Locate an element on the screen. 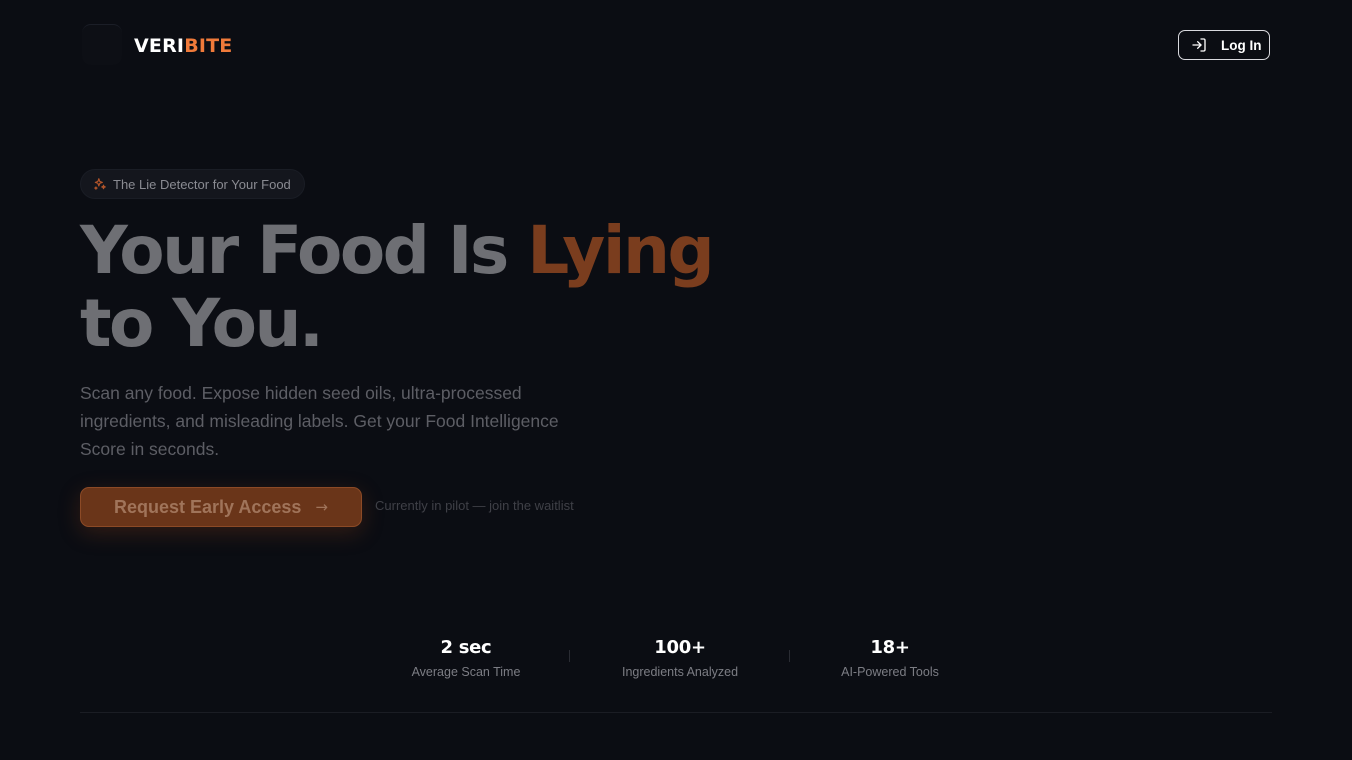 This screenshot has height=760, width=1352. headline-part2: to You. is located at coordinates (202, 323).